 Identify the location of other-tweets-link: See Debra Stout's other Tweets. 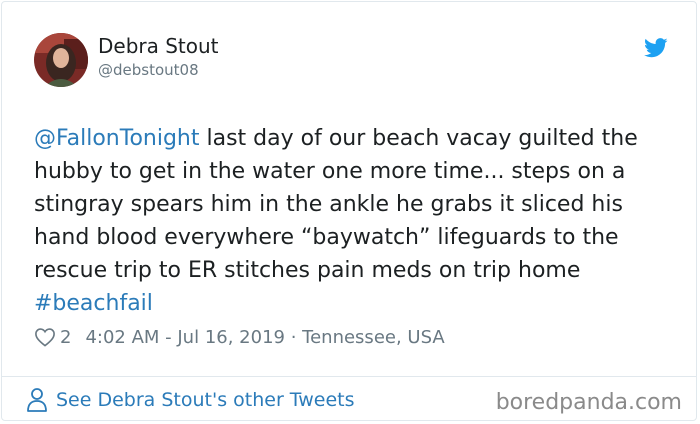
(190, 400).